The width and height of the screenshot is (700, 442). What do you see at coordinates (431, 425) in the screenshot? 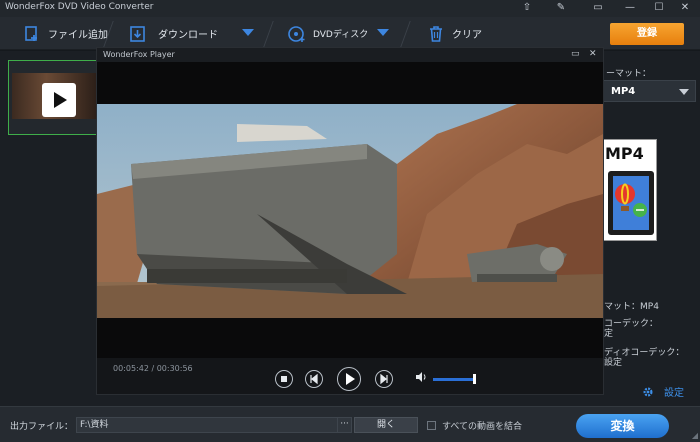
I see `checkbox-icon` at bounding box center [431, 425].